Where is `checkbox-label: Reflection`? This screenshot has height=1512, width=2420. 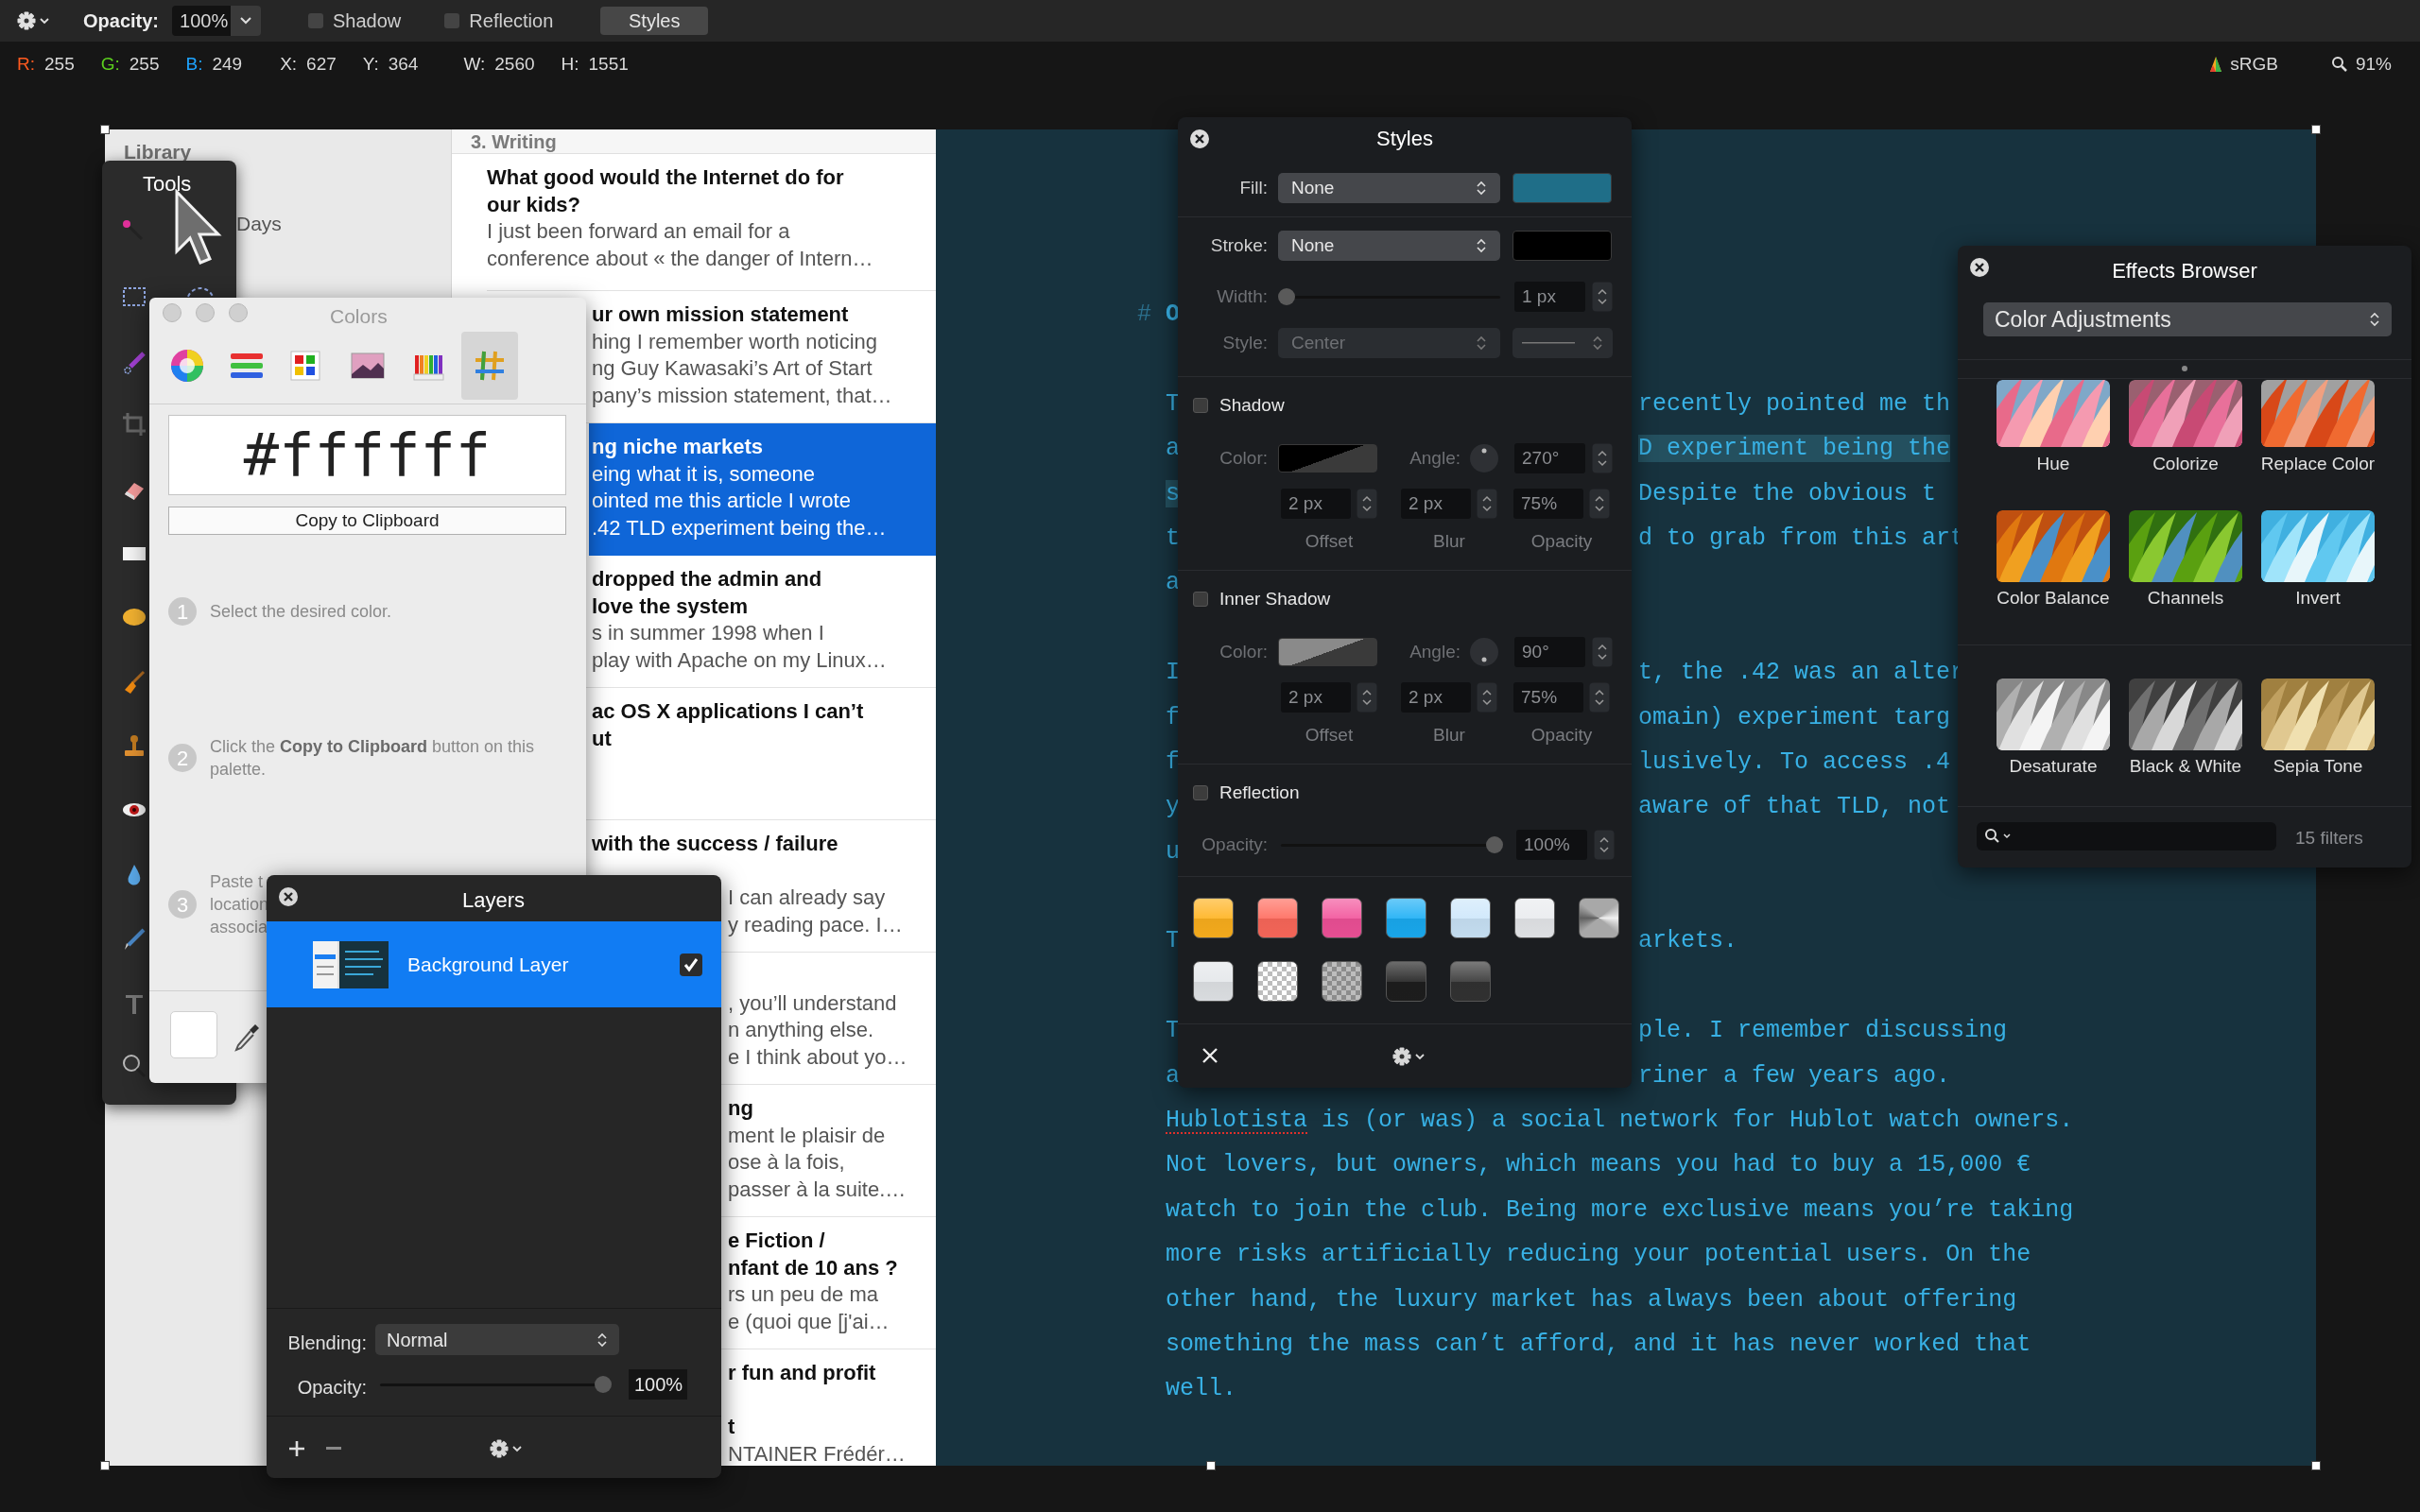 checkbox-label: Reflection is located at coordinates (512, 21).